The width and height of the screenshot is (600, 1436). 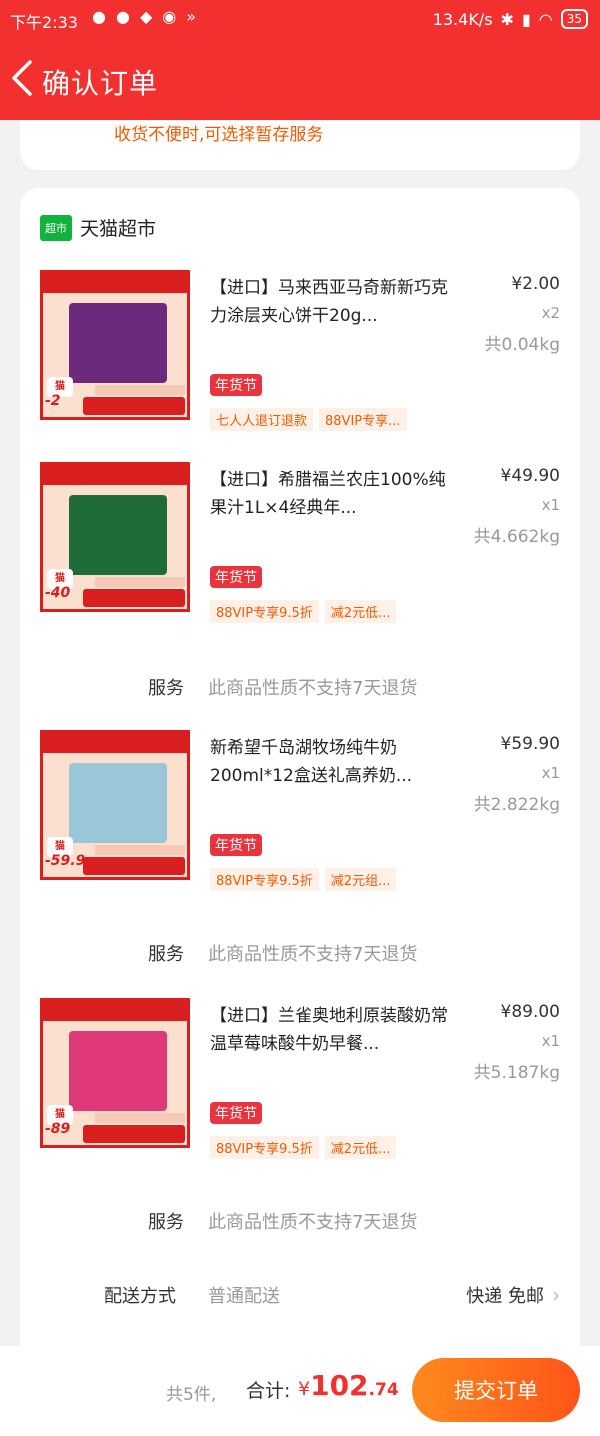 What do you see at coordinates (118, 229) in the screenshot?
I see `shop-name: 天猫超市` at bounding box center [118, 229].